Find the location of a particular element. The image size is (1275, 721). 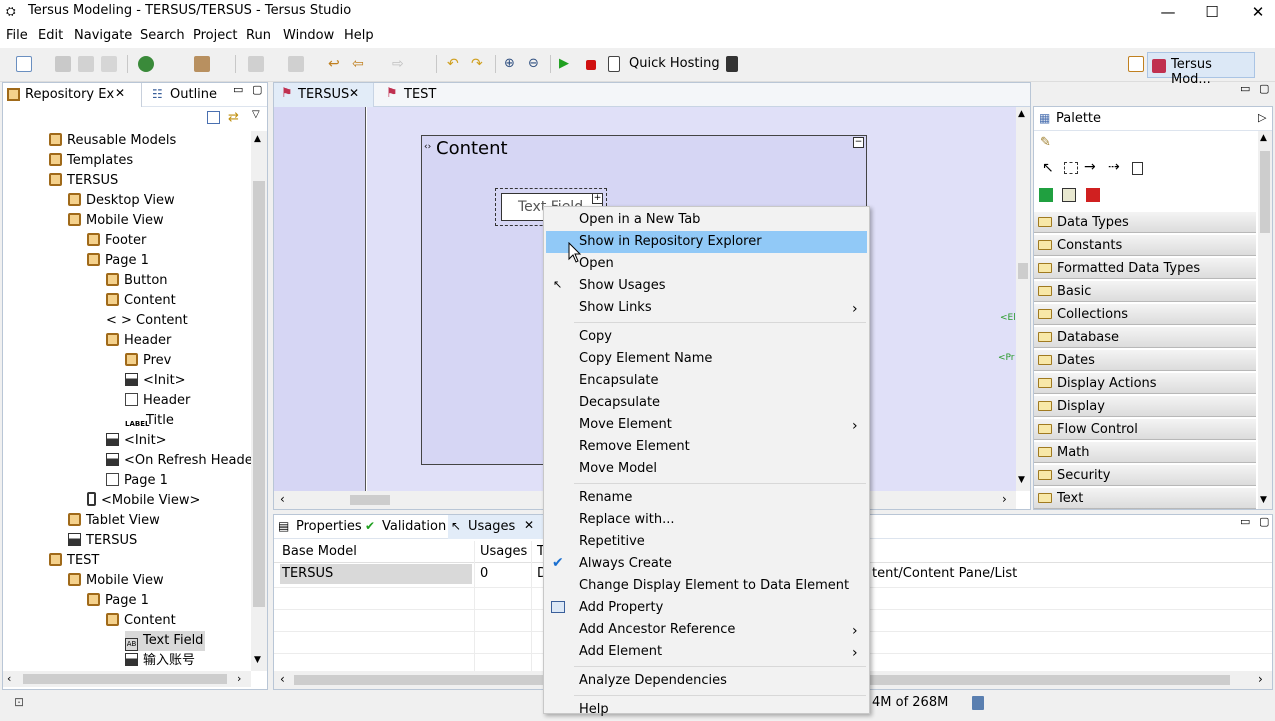

forward-icon: ⇨ is located at coordinates (400, 64).